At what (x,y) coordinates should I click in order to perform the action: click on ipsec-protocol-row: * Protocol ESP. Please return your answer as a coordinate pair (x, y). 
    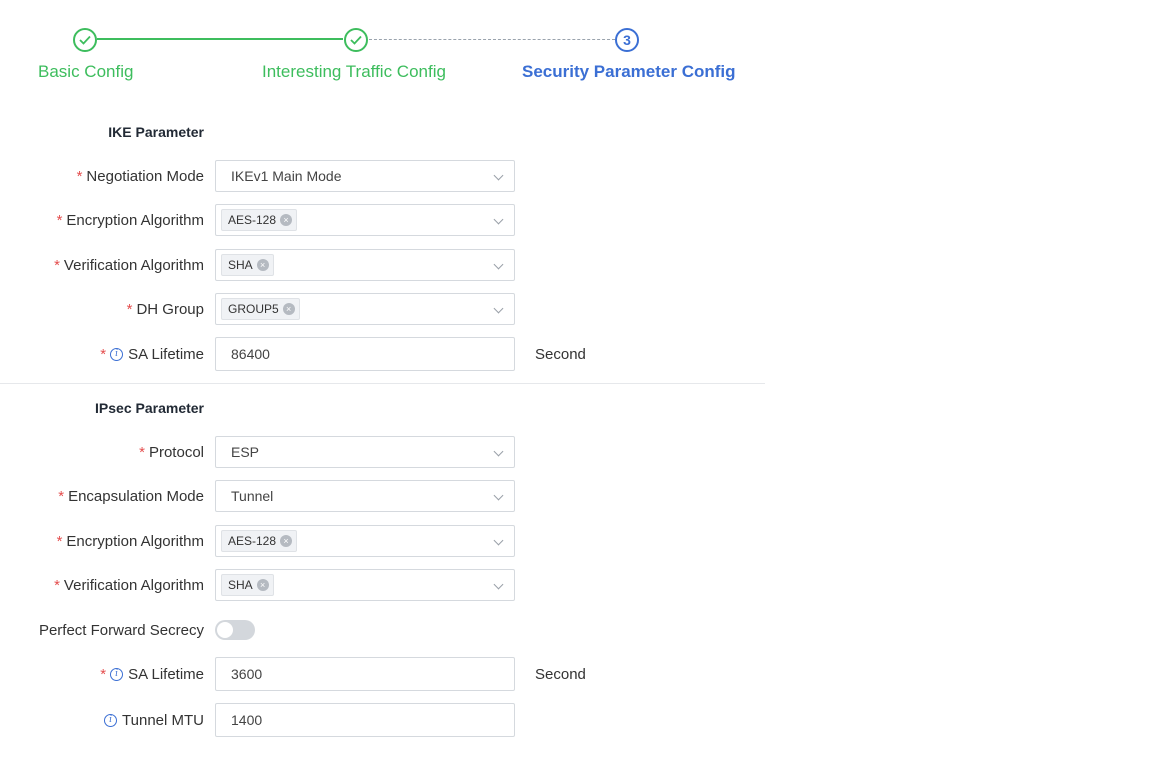
    Looking at the image, I should click on (382, 452).